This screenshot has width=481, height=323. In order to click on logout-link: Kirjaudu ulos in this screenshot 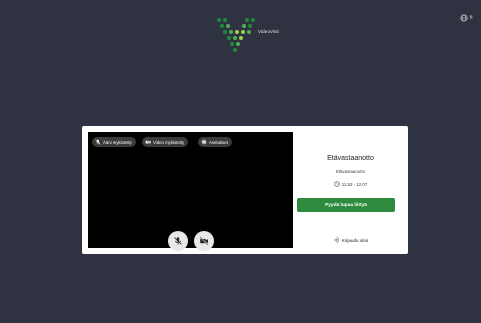, I will do `click(350, 240)`.